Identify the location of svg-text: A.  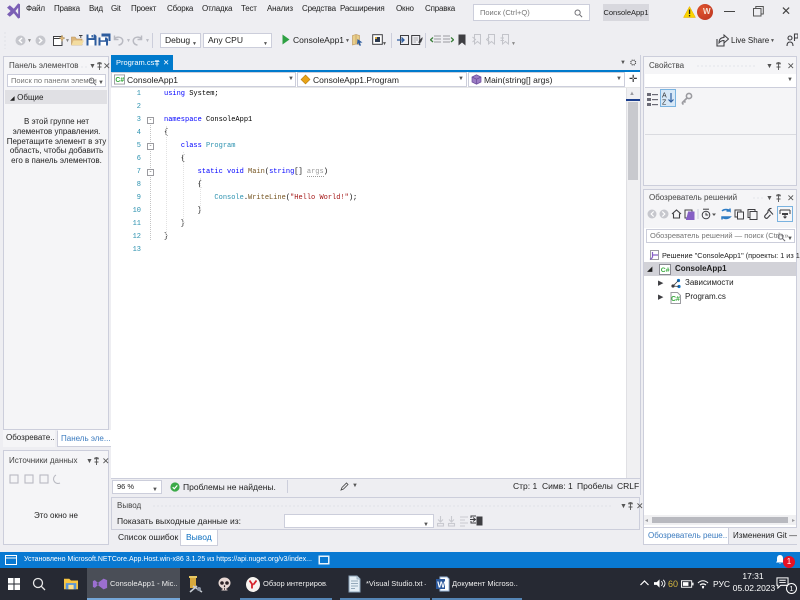
(664, 96).